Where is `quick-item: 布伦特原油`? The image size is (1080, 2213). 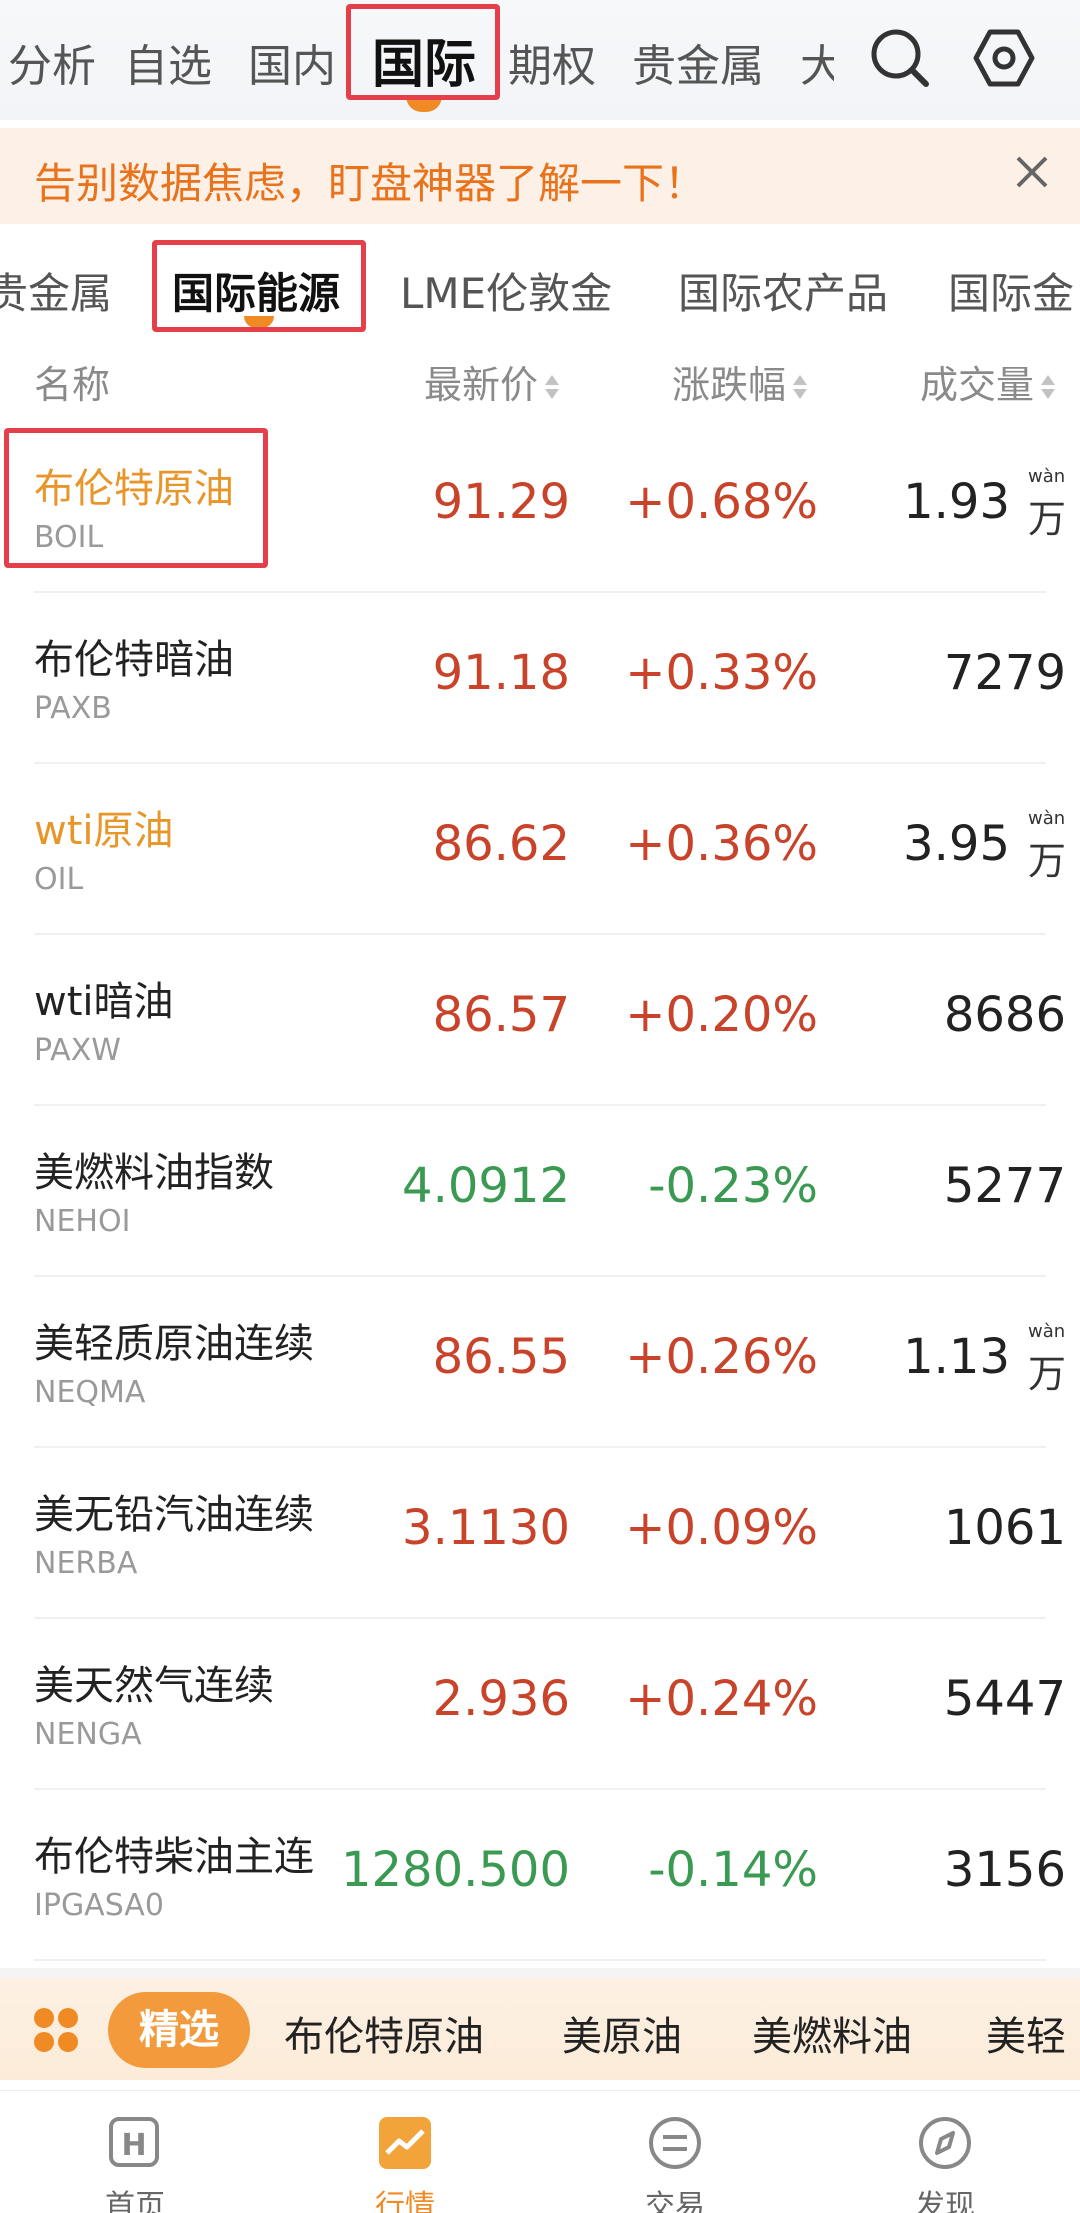
quick-item: 布伦特原油 is located at coordinates (384, 2033).